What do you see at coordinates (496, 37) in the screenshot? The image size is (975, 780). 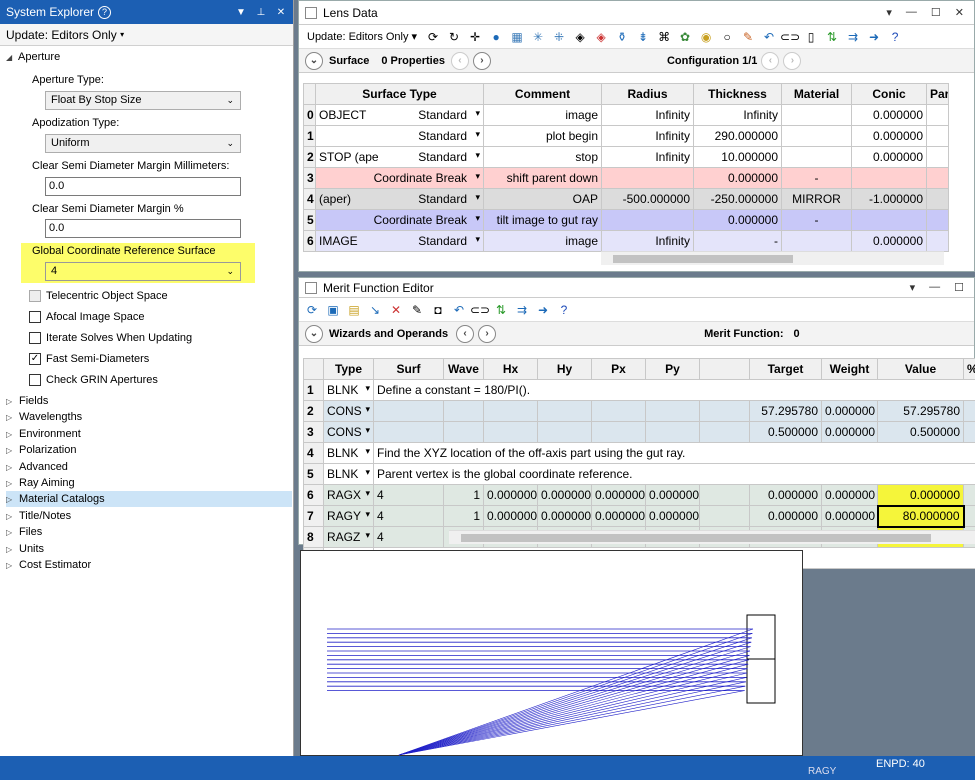 I see `globe-icon: ●` at bounding box center [496, 37].